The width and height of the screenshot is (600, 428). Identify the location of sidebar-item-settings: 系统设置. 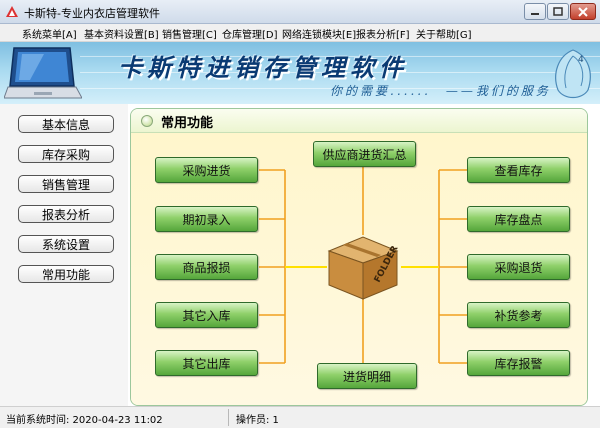
(66, 244).